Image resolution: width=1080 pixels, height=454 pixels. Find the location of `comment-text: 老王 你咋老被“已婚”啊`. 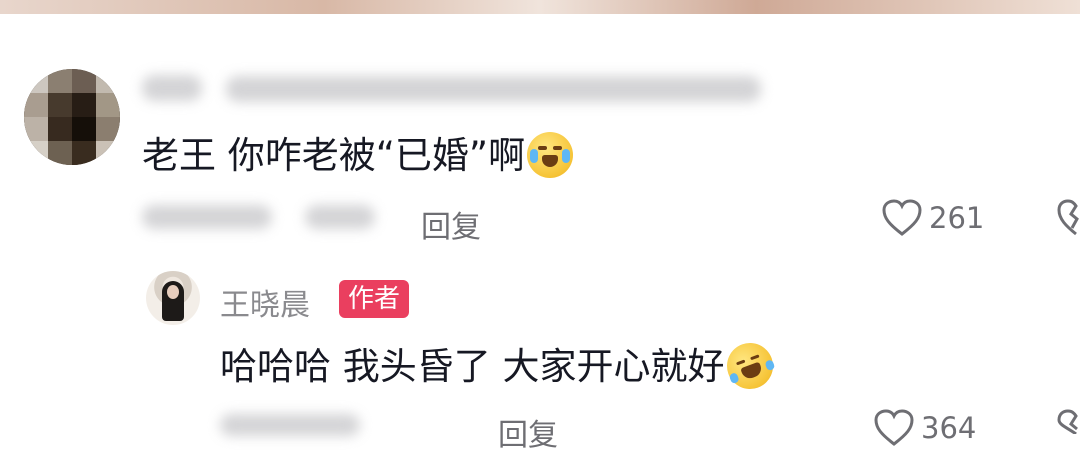

comment-text: 老王 你咋老被“已婚”啊 is located at coordinates (358, 156).